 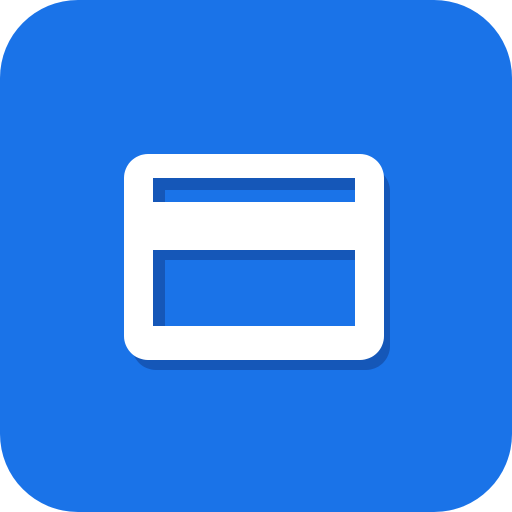 What do you see at coordinates (254, 183) in the screenshot?
I see `credit-card-top-inner-shadow` at bounding box center [254, 183].